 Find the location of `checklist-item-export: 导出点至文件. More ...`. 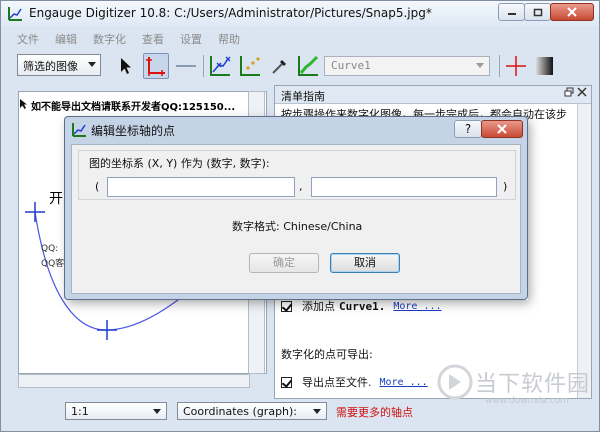

checklist-item-export: 导出点至文件. More ... is located at coordinates (354, 382).